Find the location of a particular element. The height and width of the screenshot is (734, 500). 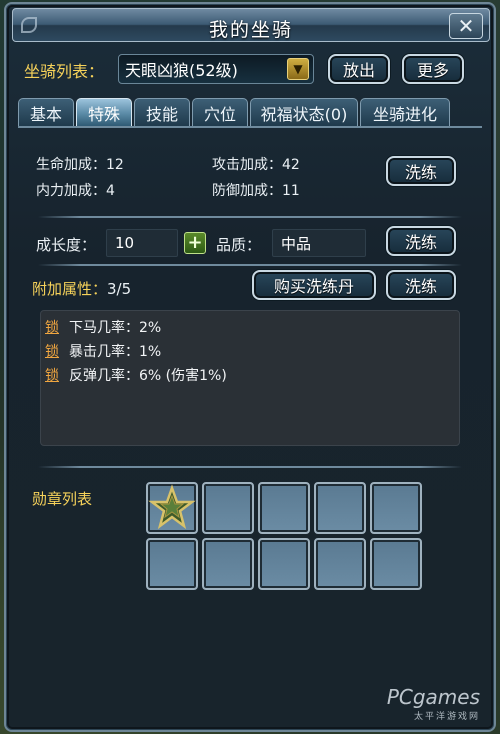

attribute-text: 下马几率：2% is located at coordinates (115, 328).